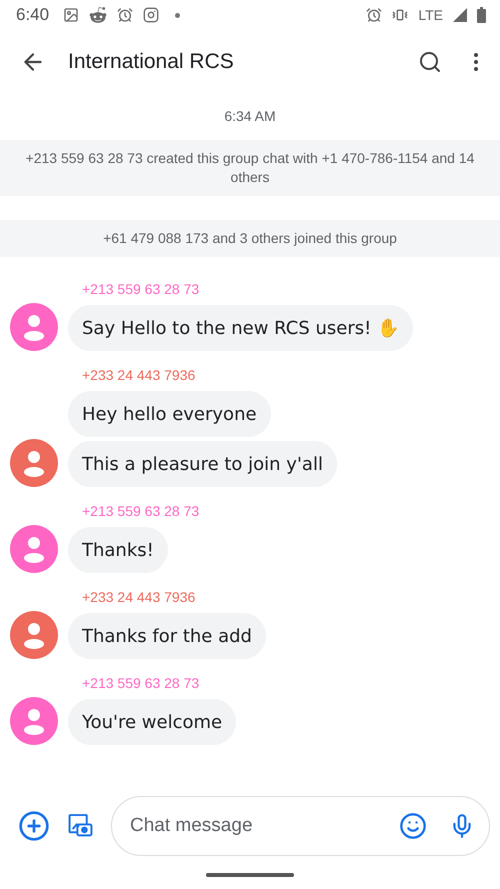  Describe the element at coordinates (300, 826) in the screenshot. I see `compose-field: Chat message` at that location.